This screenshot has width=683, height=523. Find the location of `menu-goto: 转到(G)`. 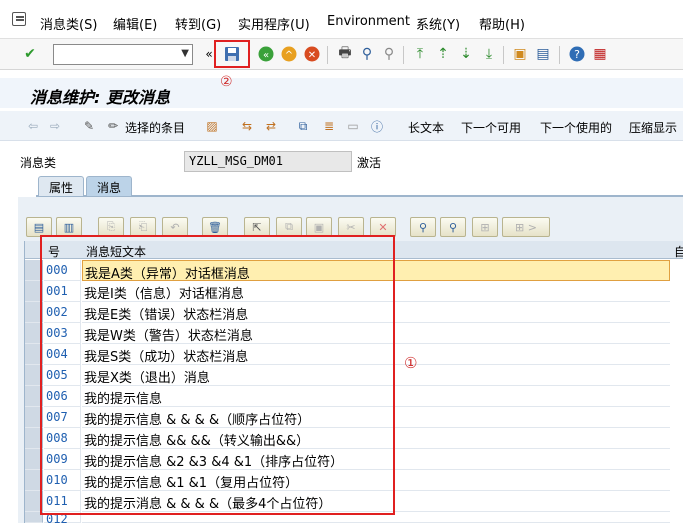

menu-goto: 转到(G) is located at coordinates (198, 23).